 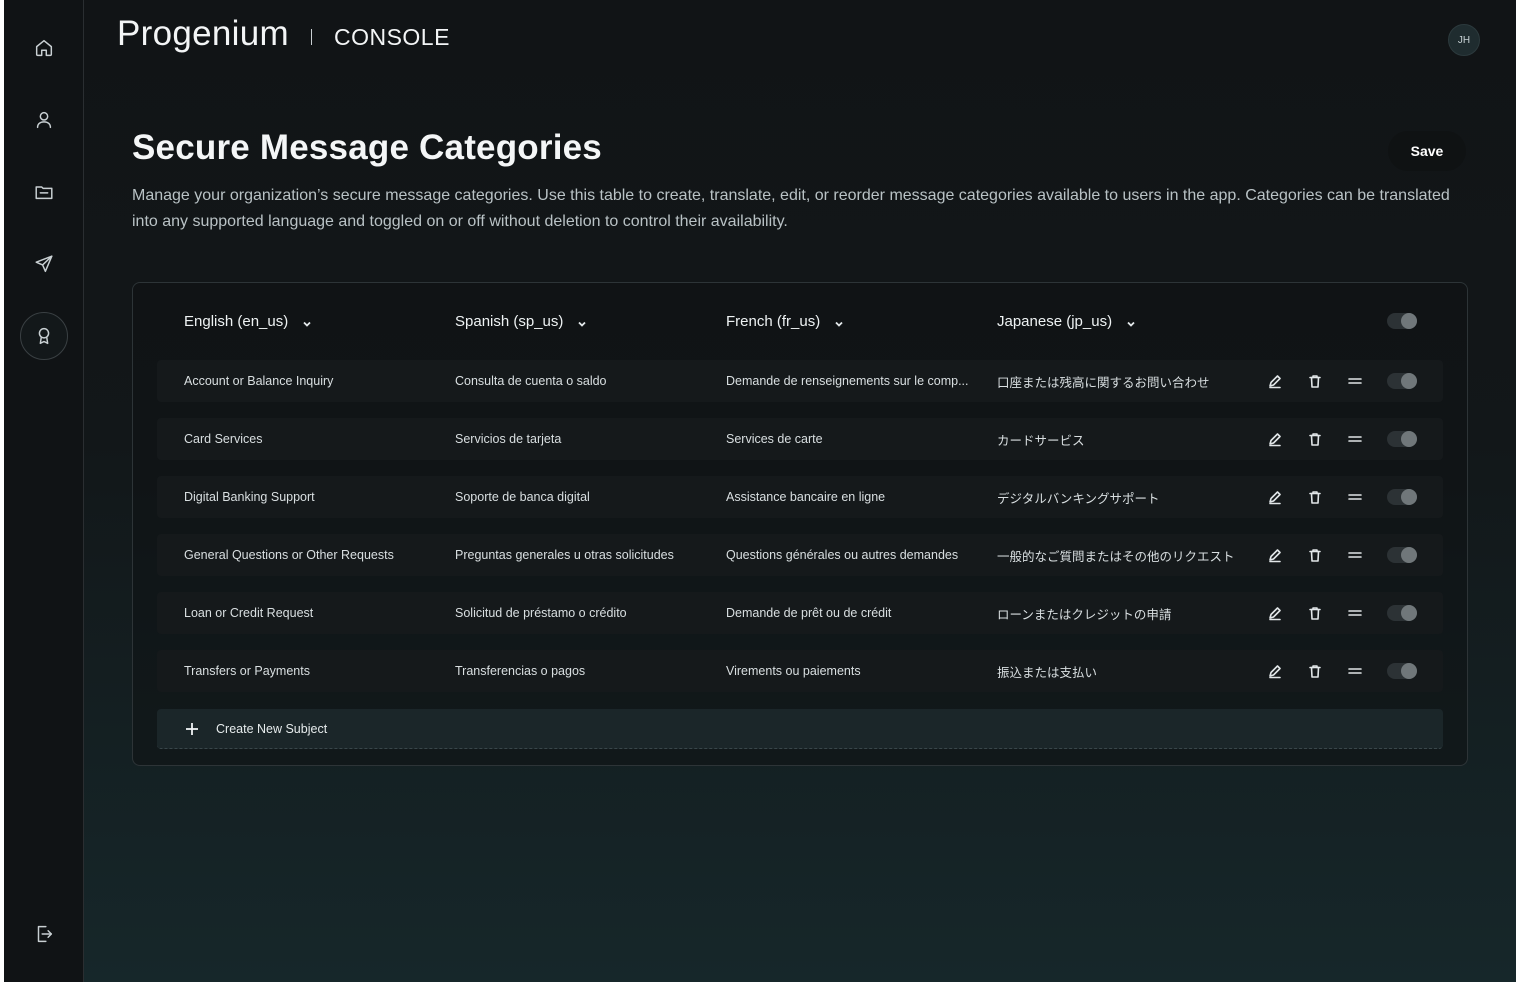 I want to click on sidebar-item-categories, so click(x=44, y=336).